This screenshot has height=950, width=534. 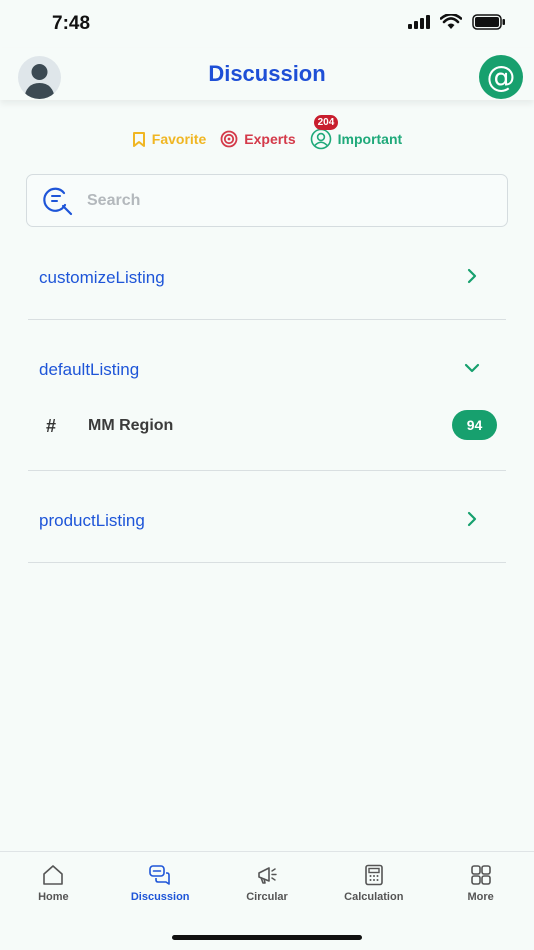 I want to click on wifi-icon, so click(x=451, y=21).